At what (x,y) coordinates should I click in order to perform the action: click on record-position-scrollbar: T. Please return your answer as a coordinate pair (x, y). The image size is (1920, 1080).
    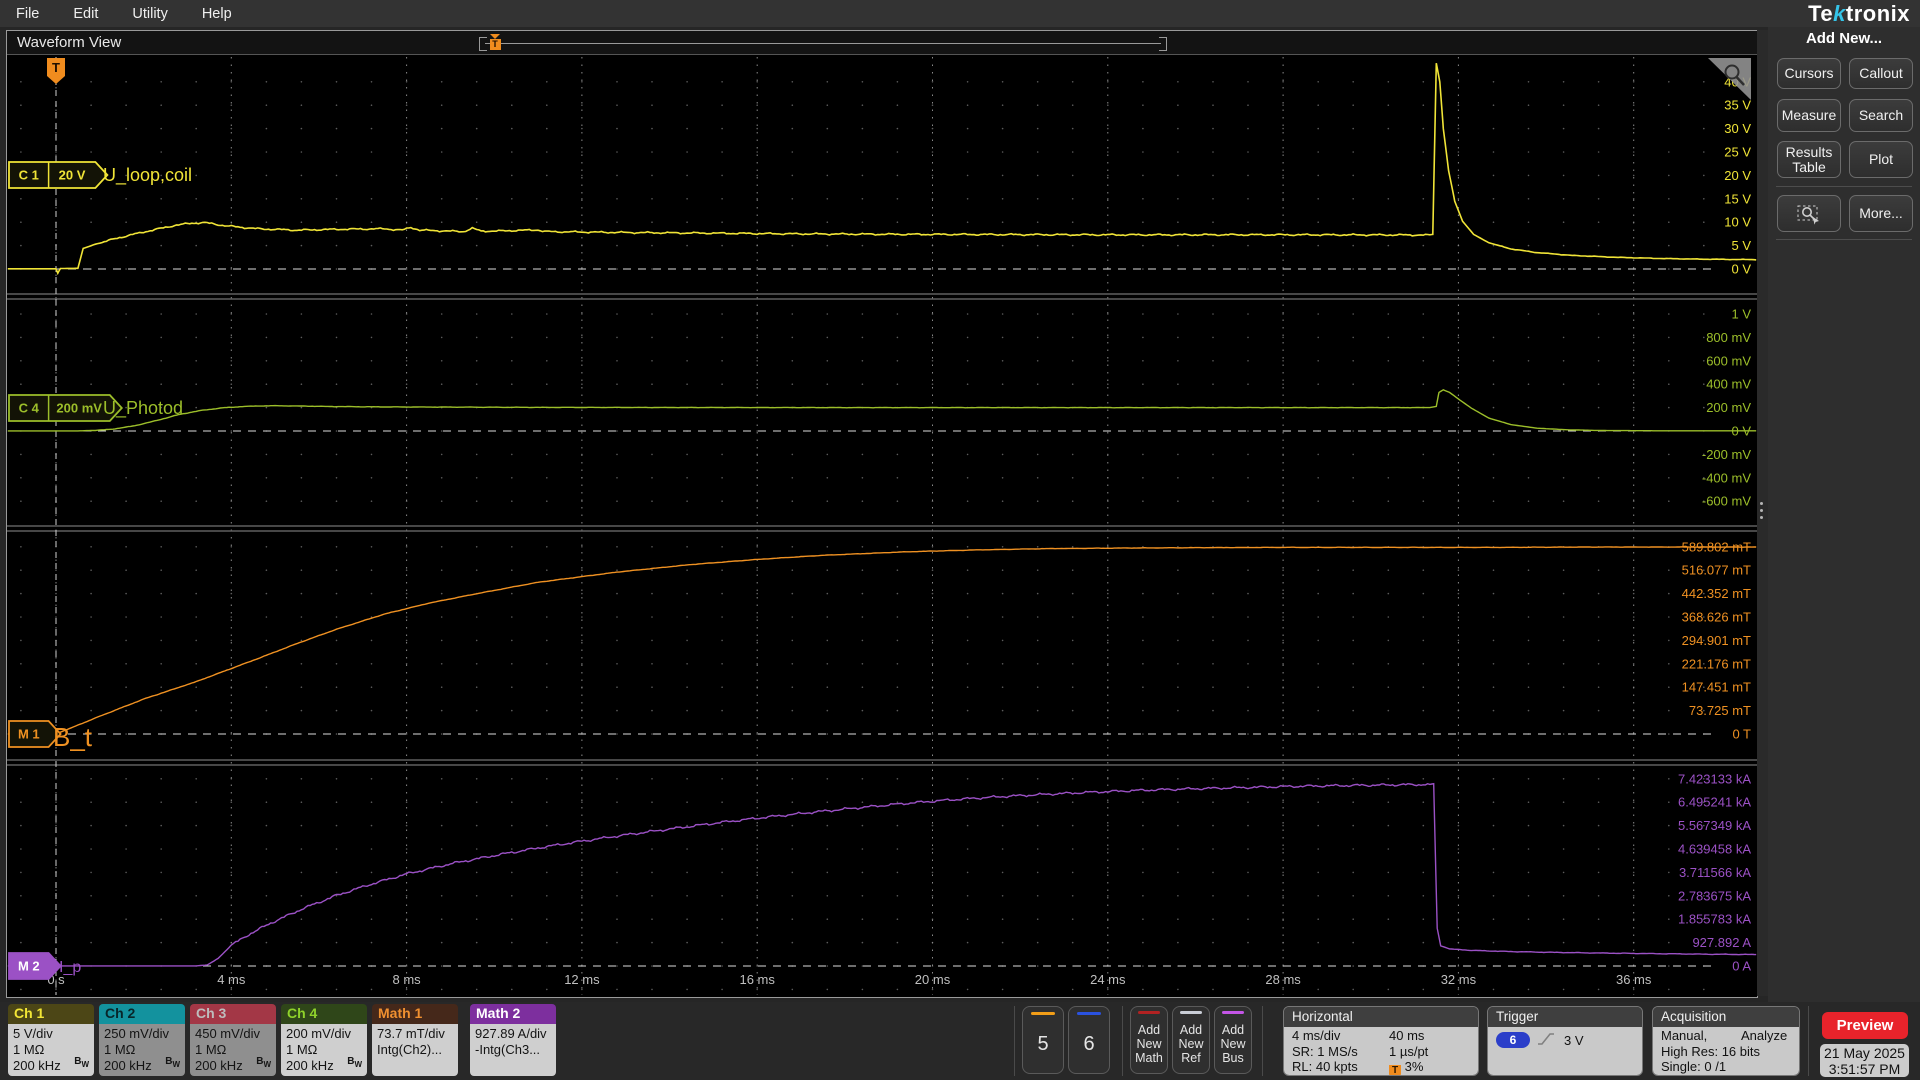
    Looking at the image, I should click on (823, 43).